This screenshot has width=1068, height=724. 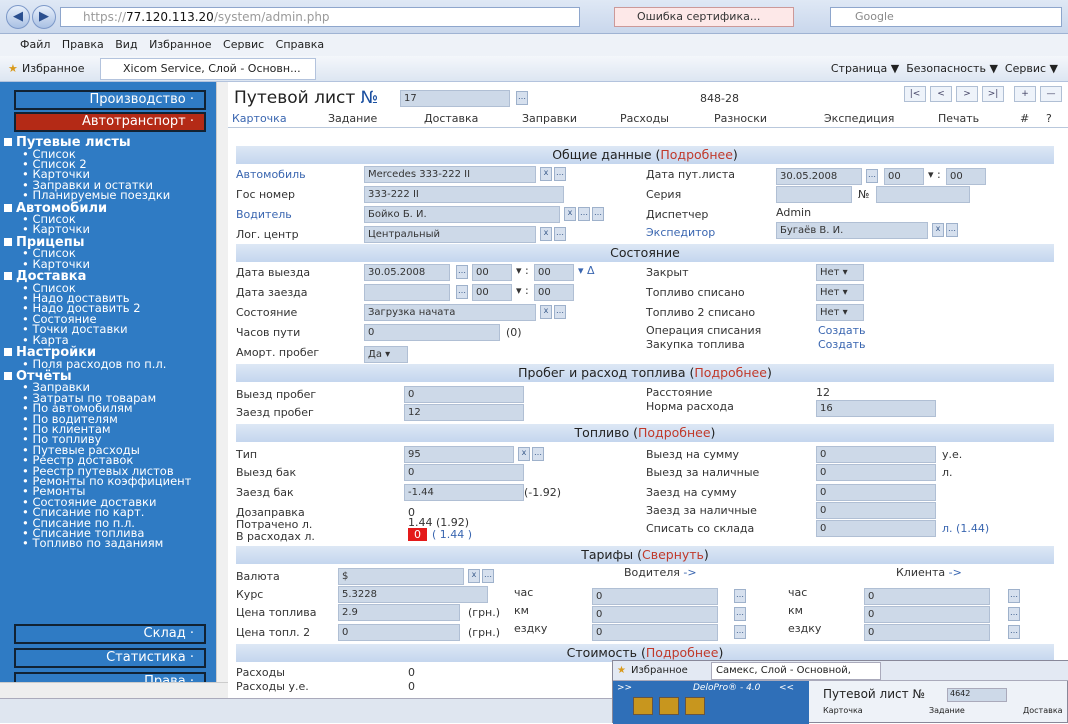 What do you see at coordinates (464, 412) in the screenshot?
I see `in-run-field: 12` at bounding box center [464, 412].